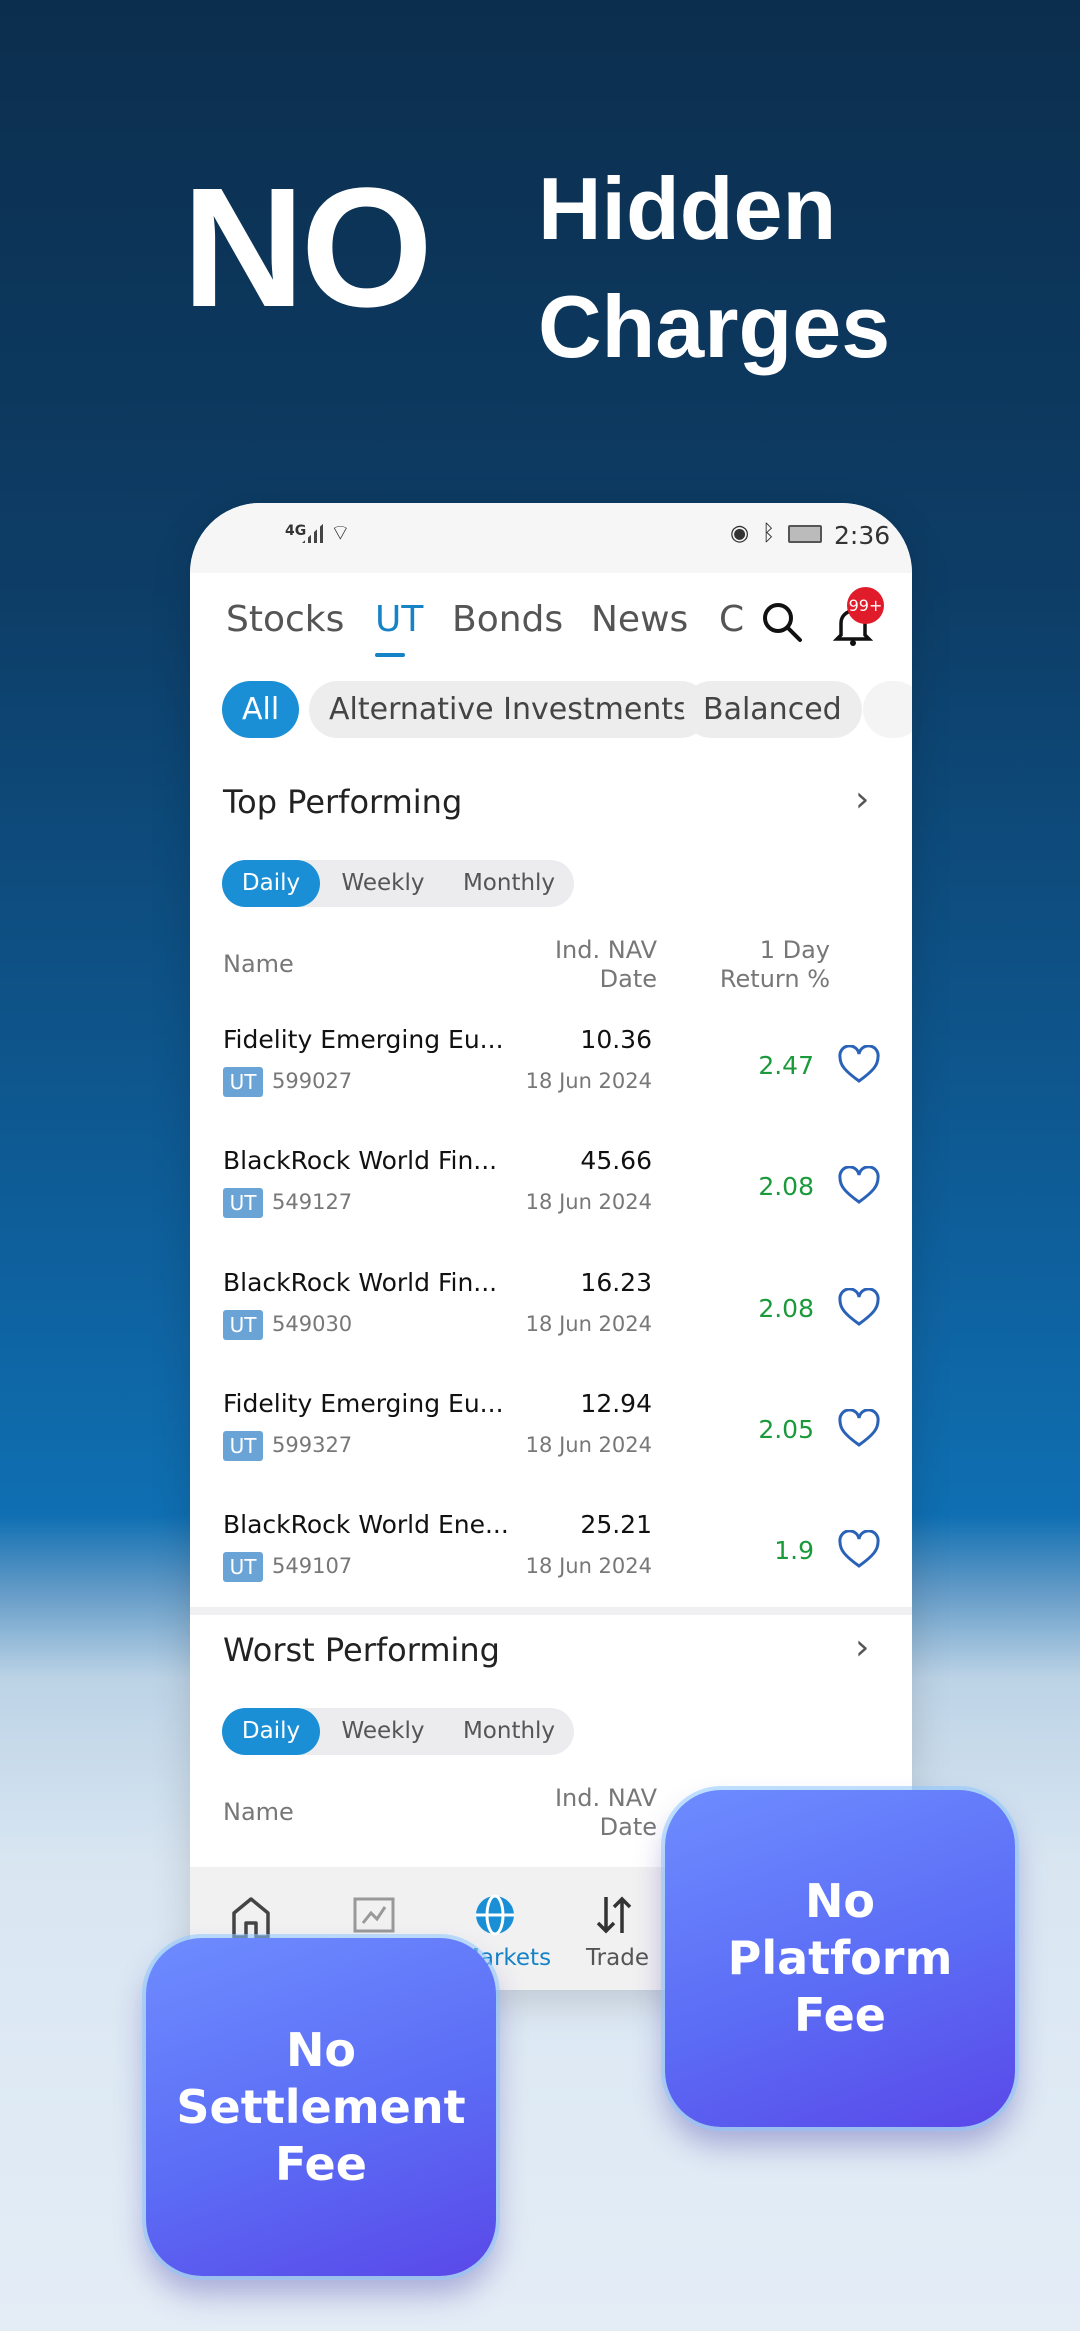 Image resolution: width=1080 pixels, height=2331 pixels. I want to click on no-settlement-fee-card: No Settlement Fee, so click(321, 2107).